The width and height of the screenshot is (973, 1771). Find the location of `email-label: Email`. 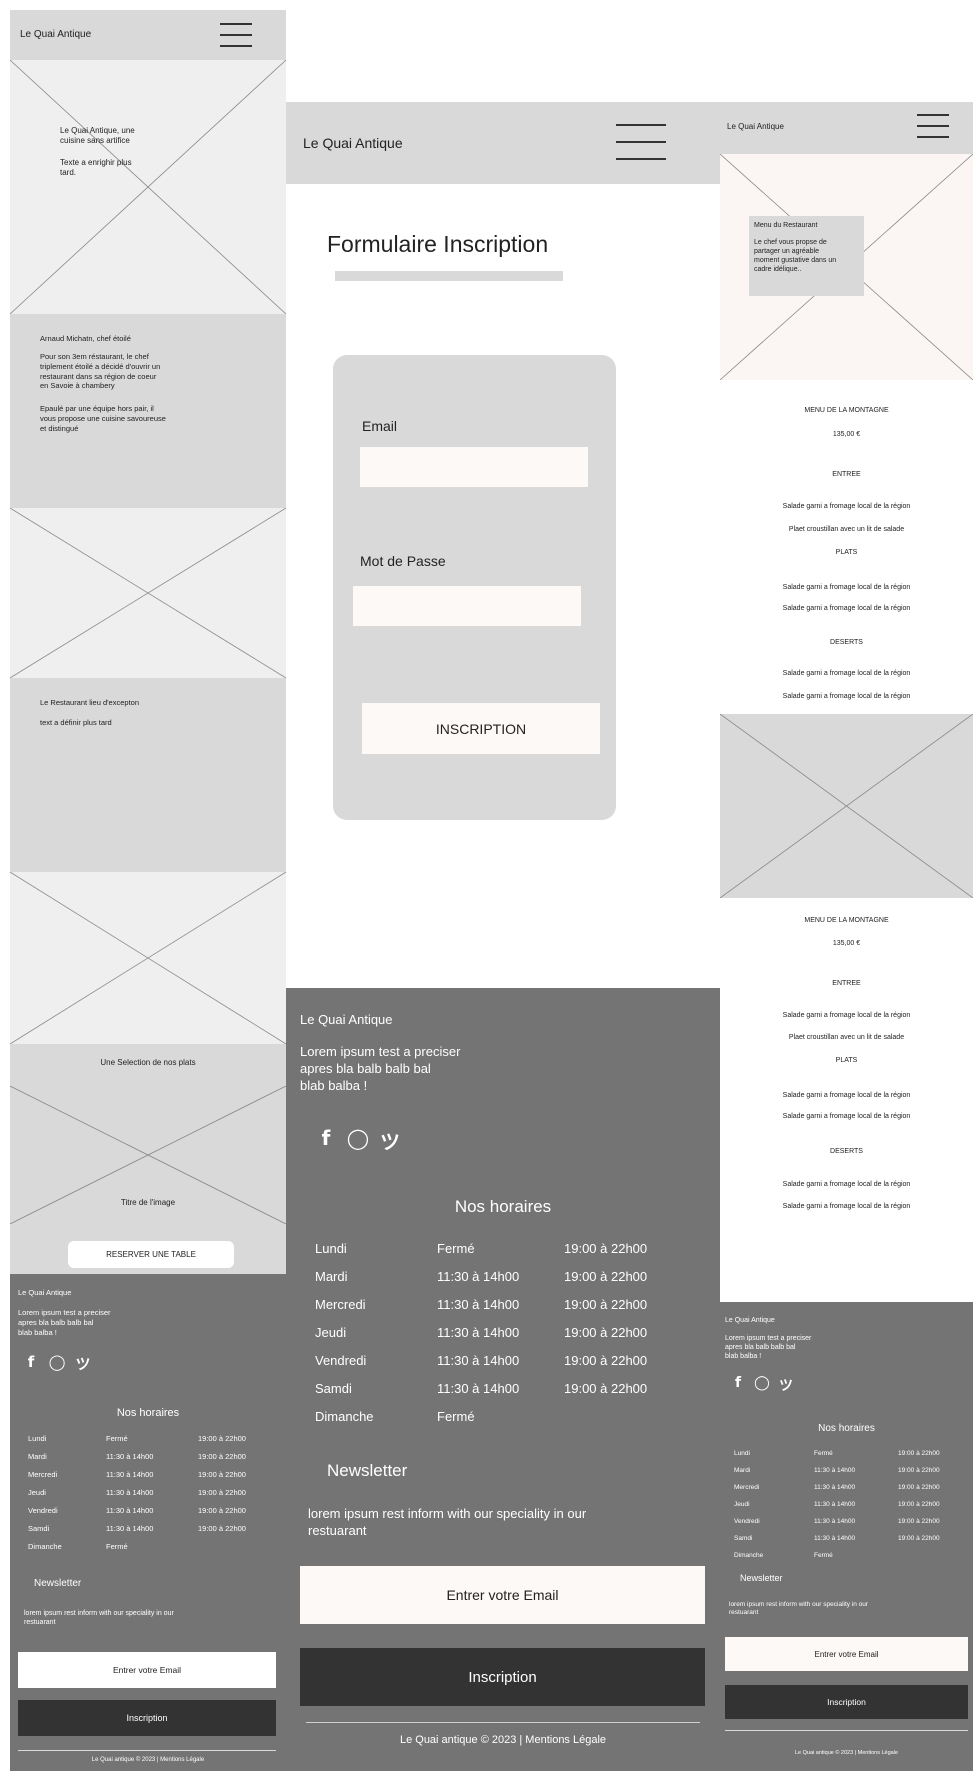

email-label: Email is located at coordinates (380, 426).